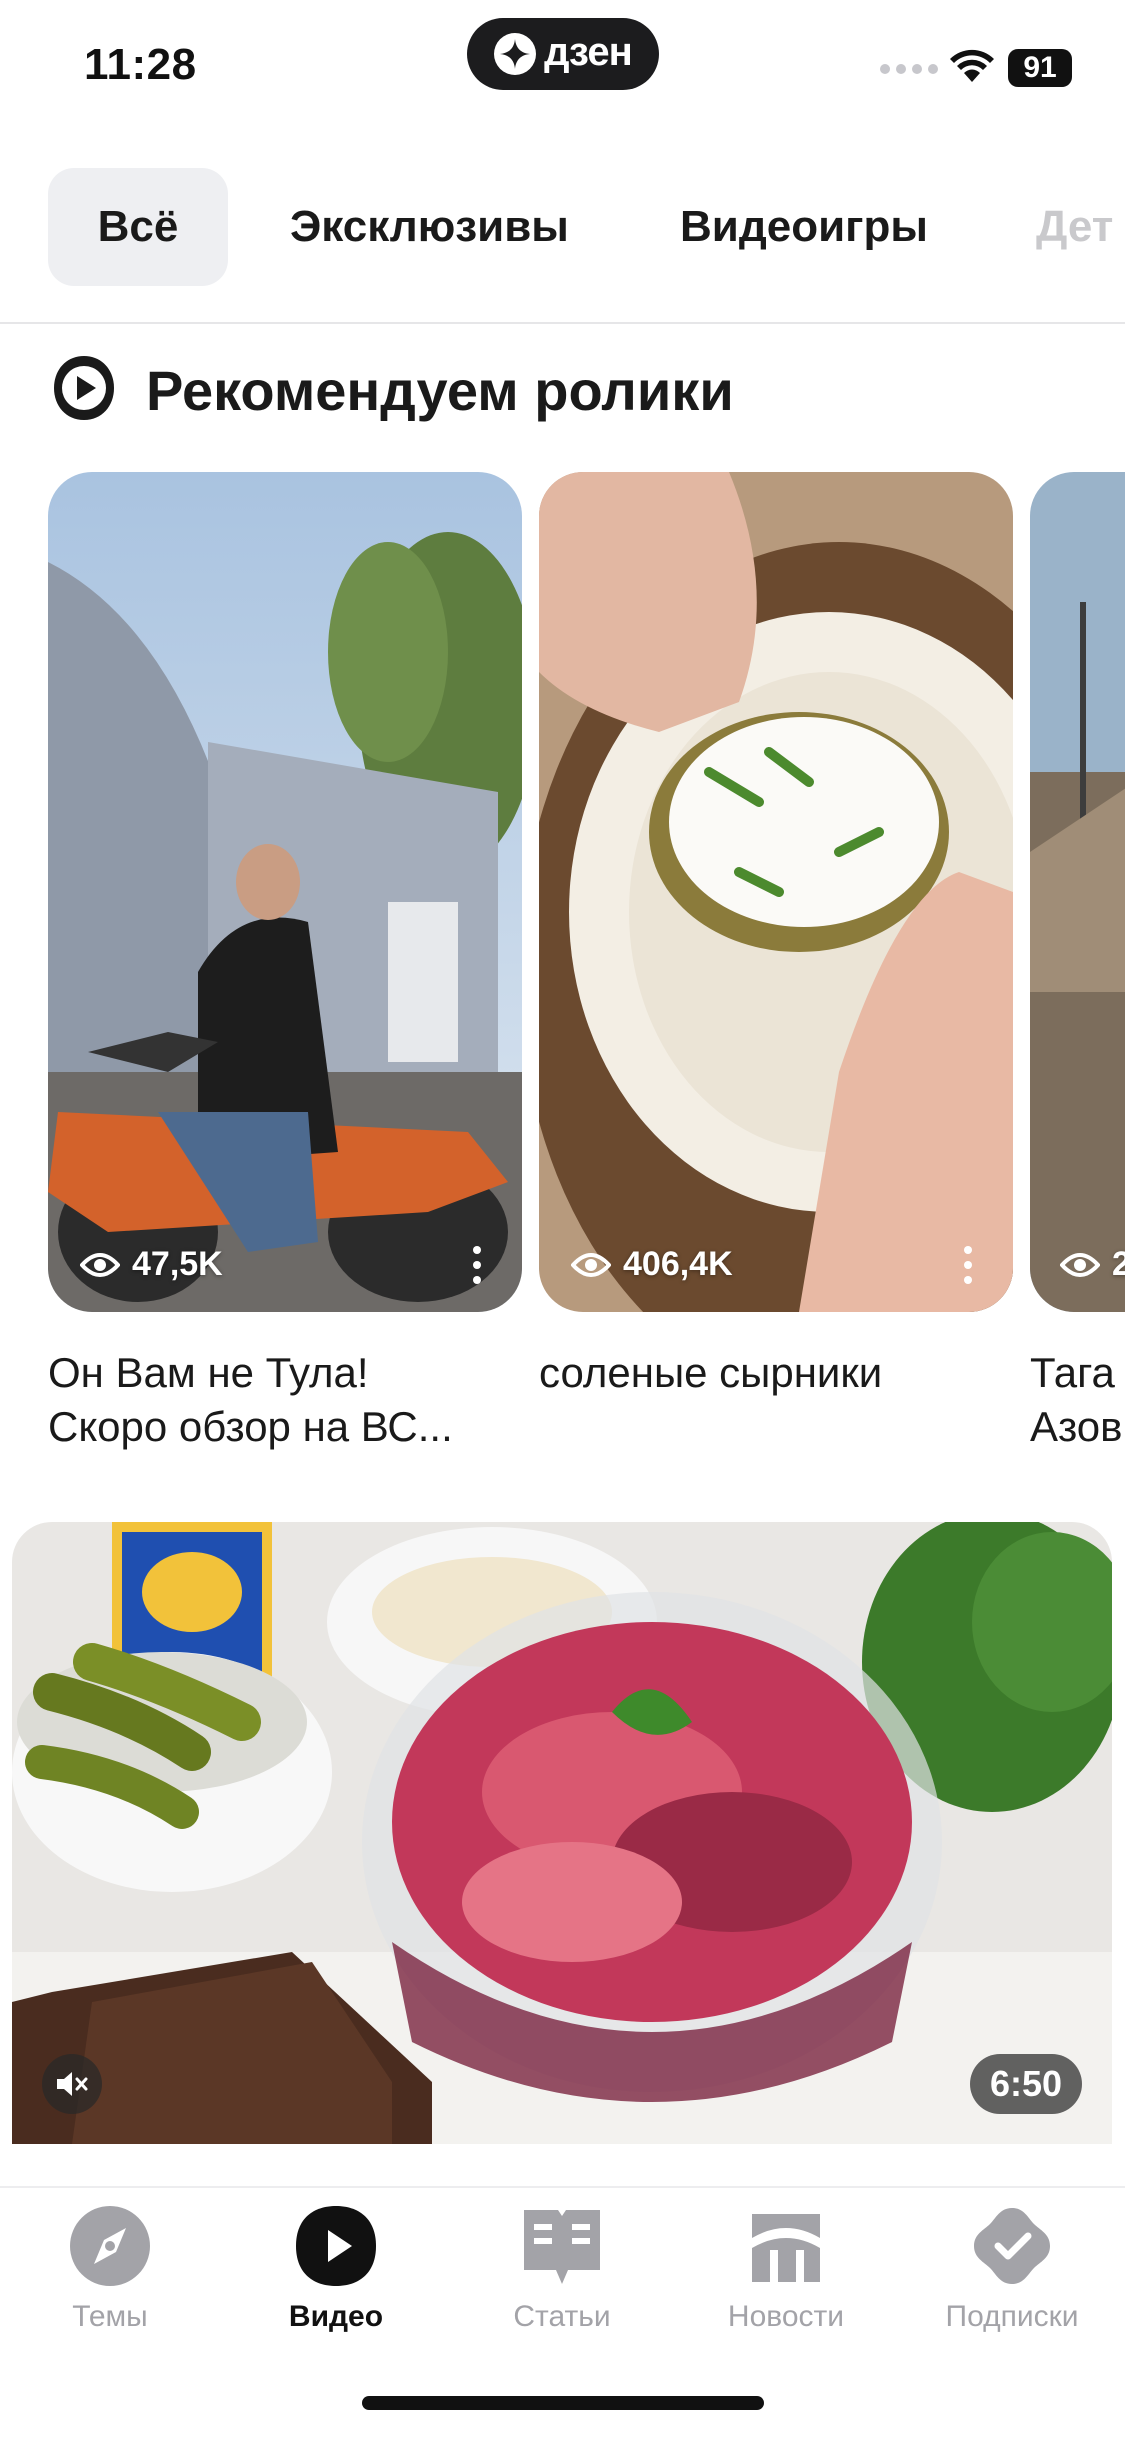  I want to click on short-card-2: 406,4K, so click(776, 892).